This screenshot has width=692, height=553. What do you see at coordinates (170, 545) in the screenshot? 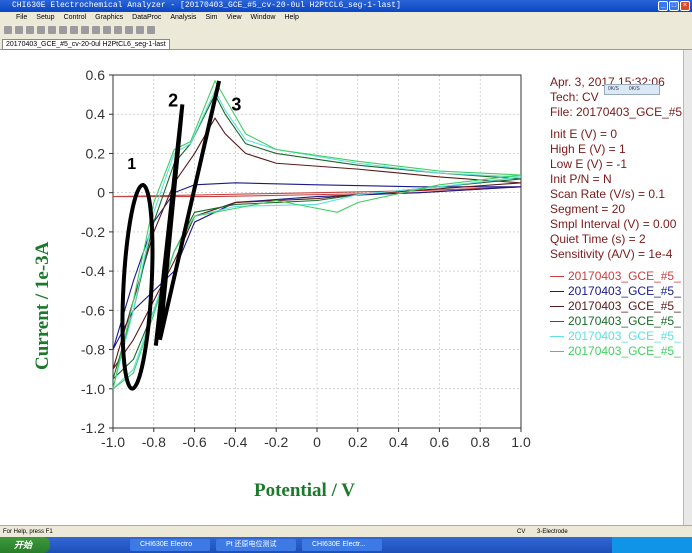
I see `task-chi-1: CHI630E Electro` at bounding box center [170, 545].